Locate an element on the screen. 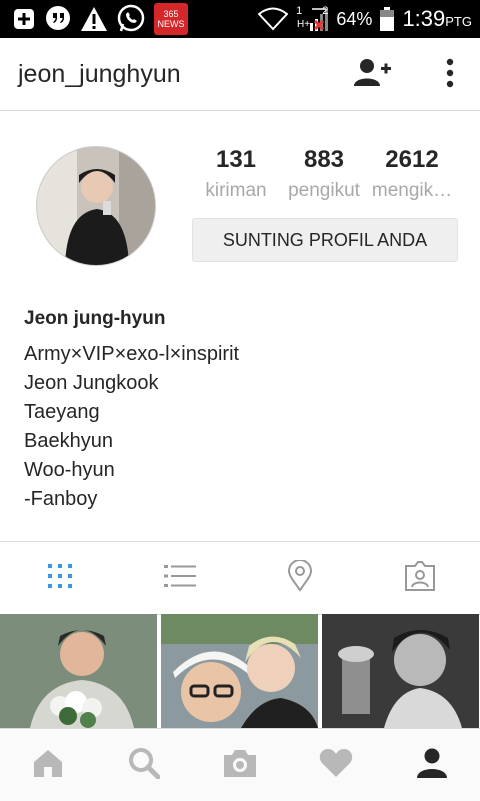 Image resolution: width=480 pixels, height=801 pixels. followers-label: pengikut is located at coordinates (324, 190).